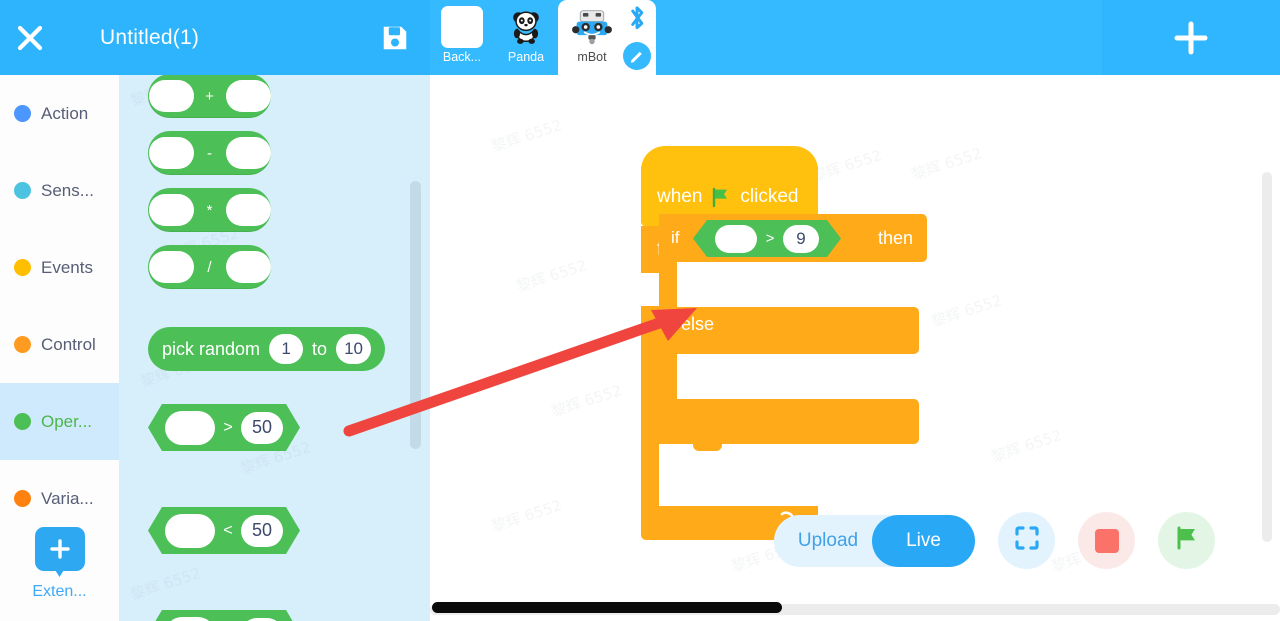 Image resolution: width=1280 pixels, height=621 pixels. I want to click on panda-sprite-icon, so click(526, 27).